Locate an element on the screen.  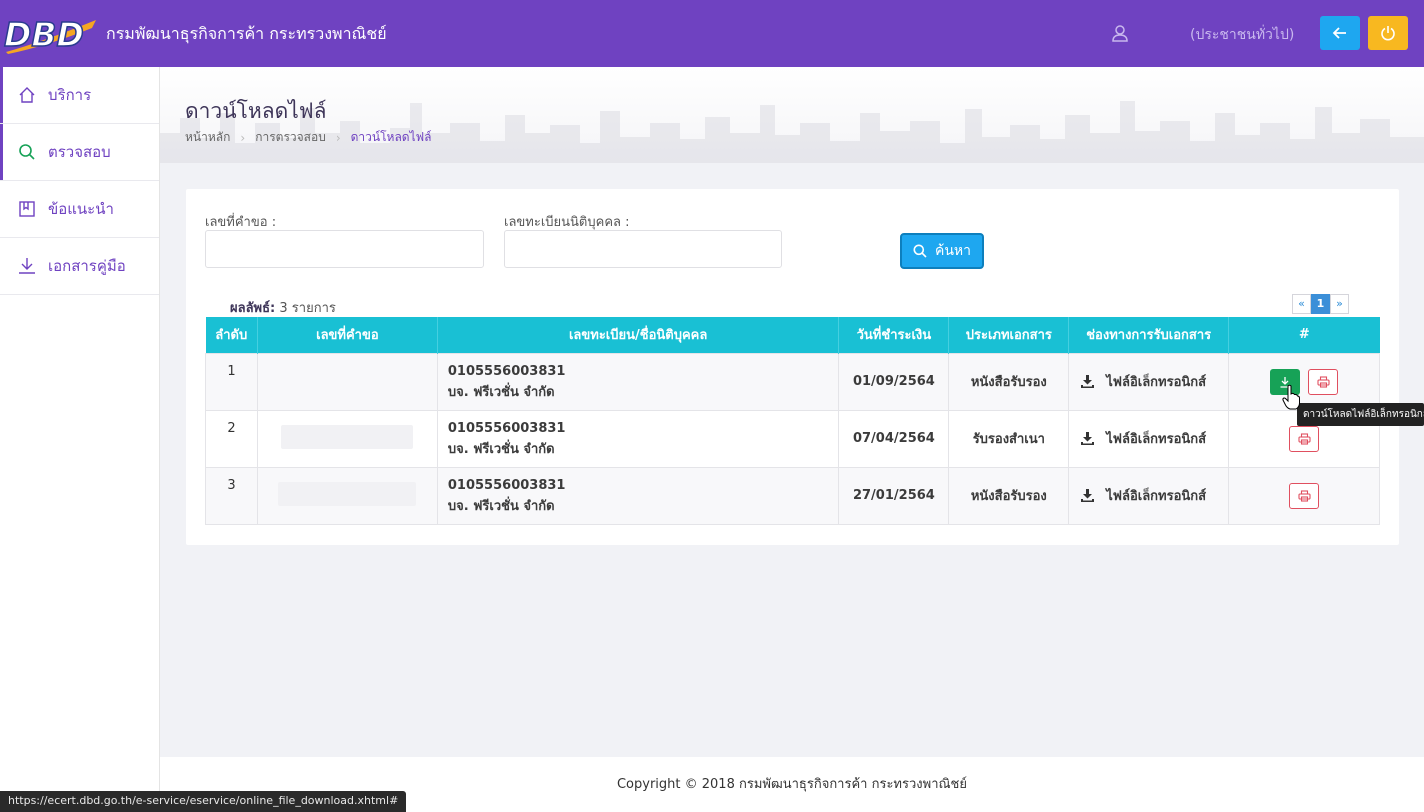
search-button-label: ค้นหา is located at coordinates (953, 251).